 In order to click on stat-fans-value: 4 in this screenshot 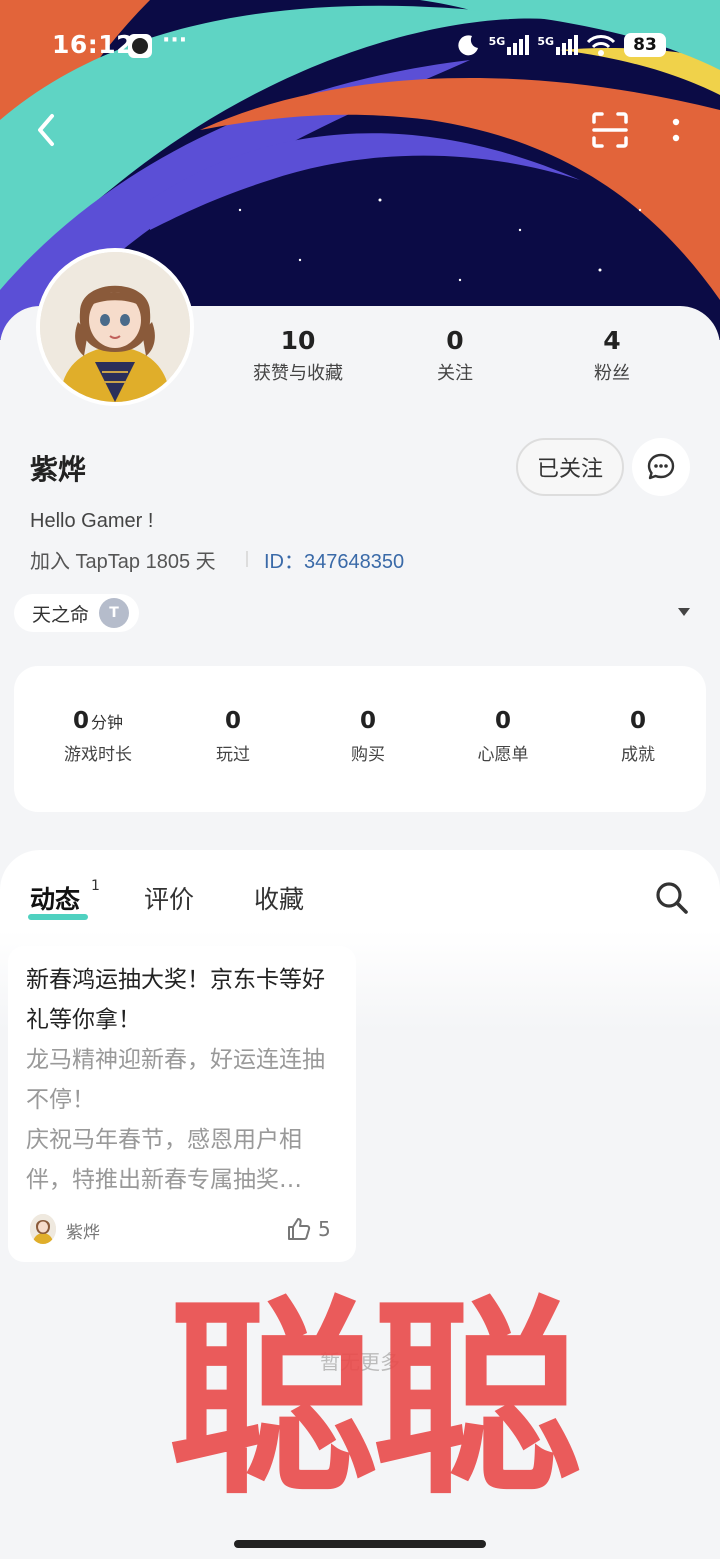, I will do `click(612, 340)`.